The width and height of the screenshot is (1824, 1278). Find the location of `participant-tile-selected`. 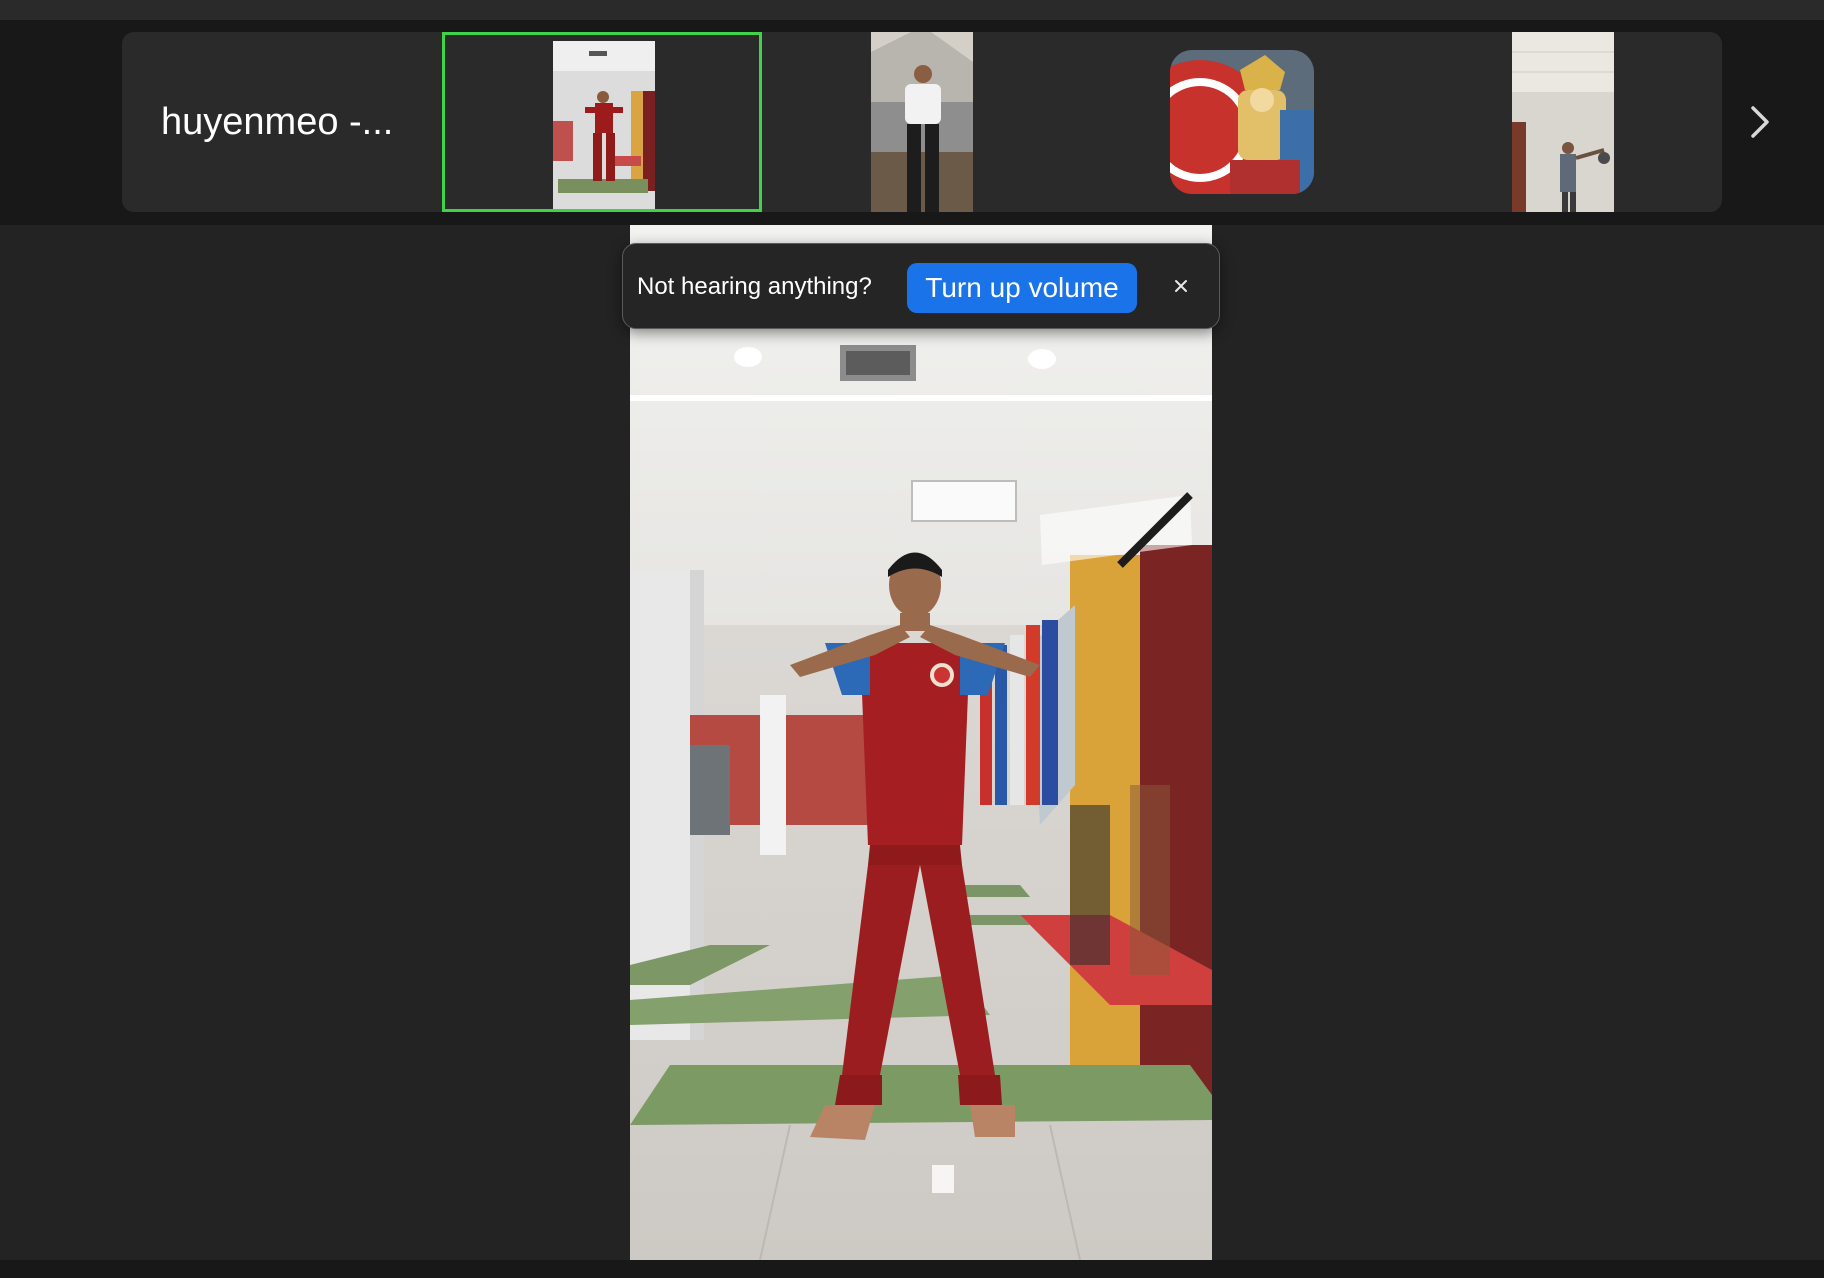

participant-tile-selected is located at coordinates (602, 122).